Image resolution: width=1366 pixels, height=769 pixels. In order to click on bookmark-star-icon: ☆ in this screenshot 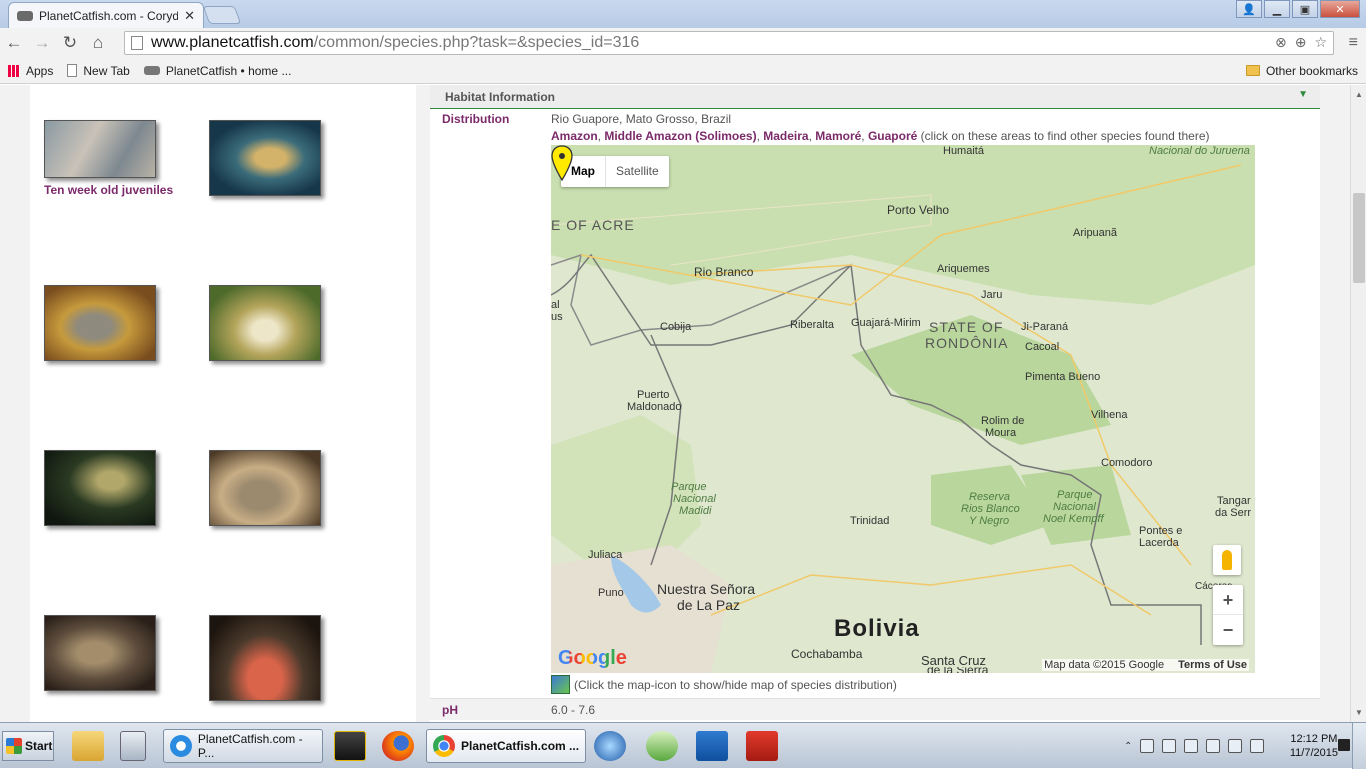, I will do `click(1320, 42)`.